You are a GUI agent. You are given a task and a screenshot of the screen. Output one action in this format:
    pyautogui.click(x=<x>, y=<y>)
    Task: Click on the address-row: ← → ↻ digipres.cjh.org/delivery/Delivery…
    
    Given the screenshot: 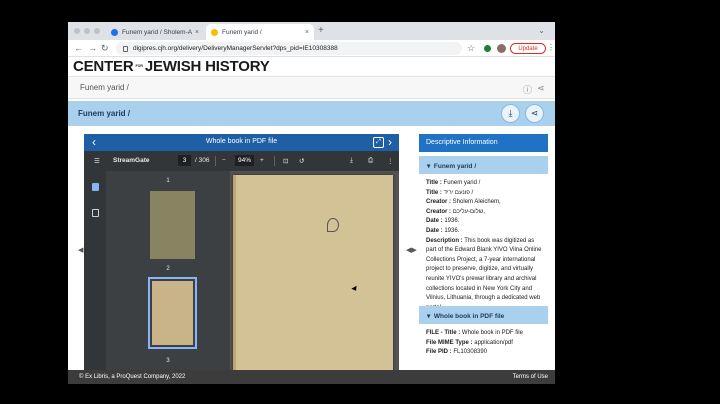 What is the action you would take?
    pyautogui.click(x=311, y=48)
    